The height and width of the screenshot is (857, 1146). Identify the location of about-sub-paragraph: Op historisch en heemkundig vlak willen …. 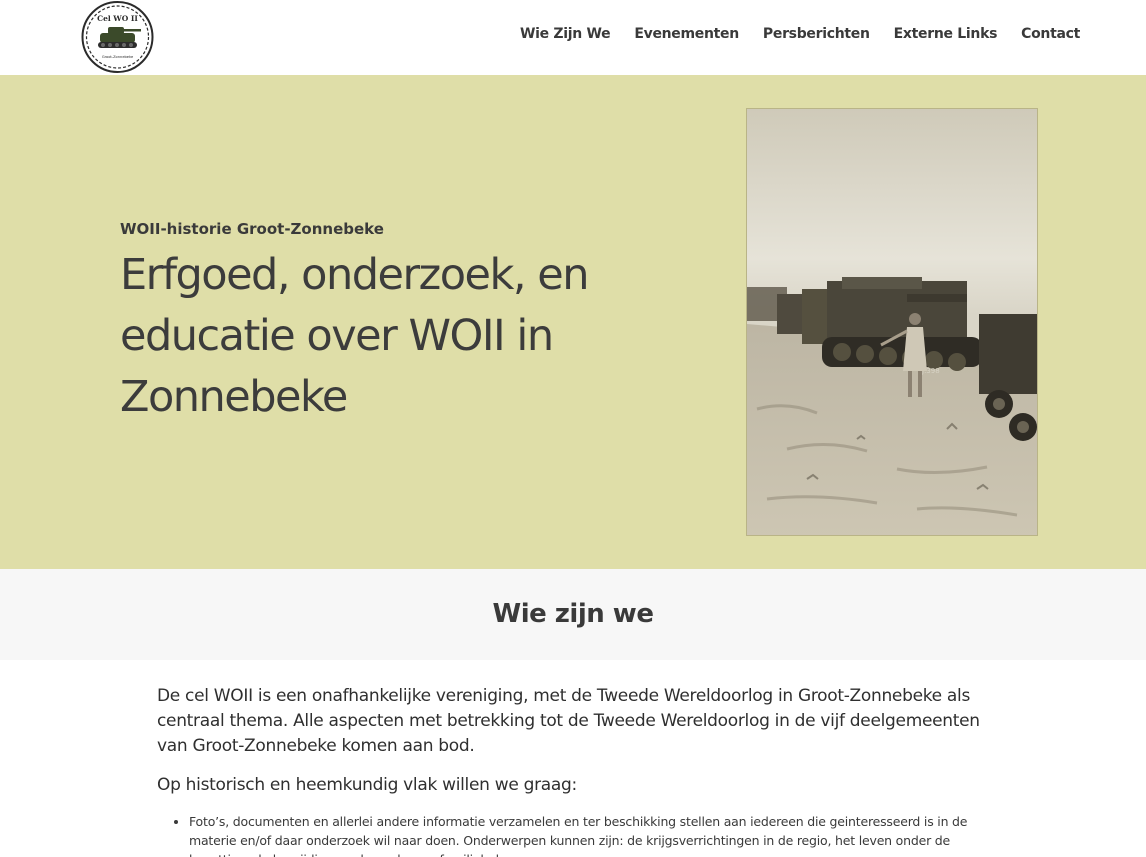
(367, 785).